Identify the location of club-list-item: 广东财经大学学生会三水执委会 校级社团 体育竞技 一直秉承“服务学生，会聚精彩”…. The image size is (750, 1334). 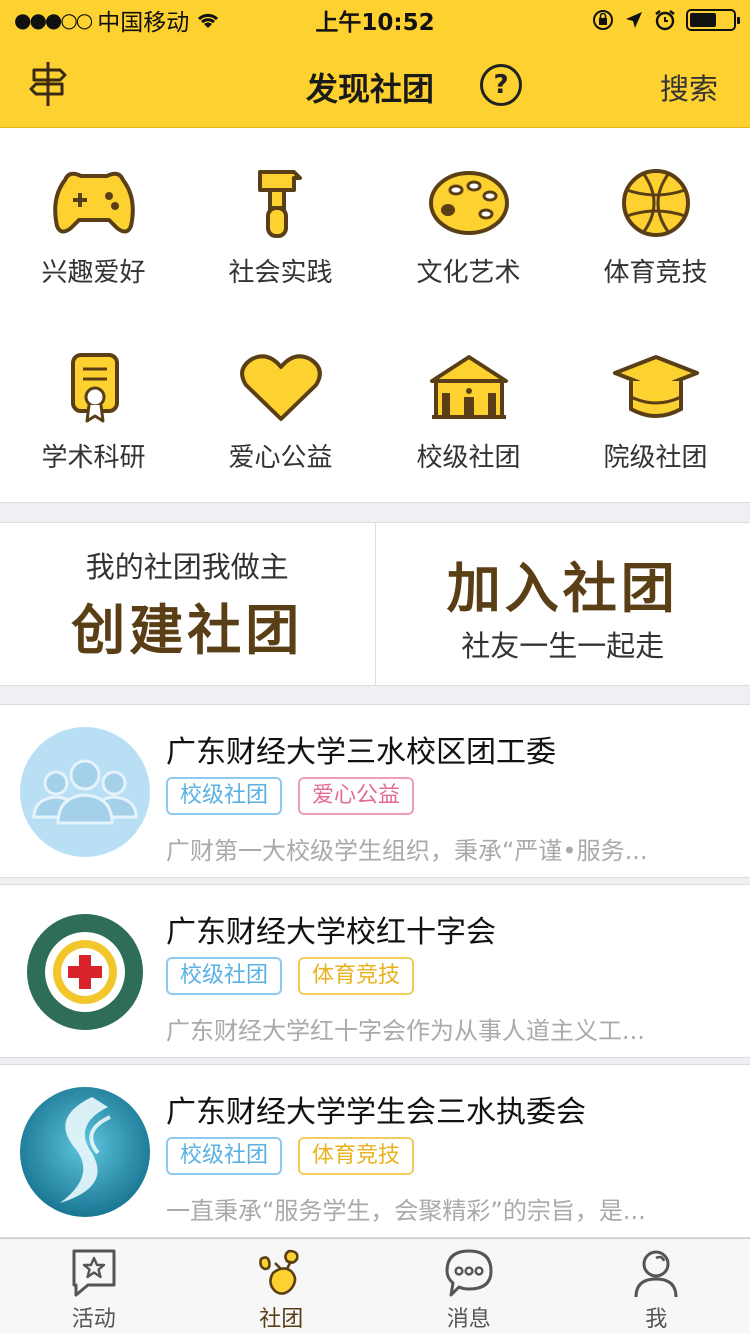
(375, 1151).